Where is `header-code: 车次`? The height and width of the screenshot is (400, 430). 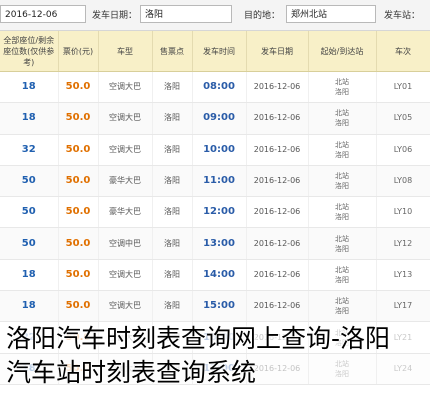 header-code: 车次 is located at coordinates (403, 51).